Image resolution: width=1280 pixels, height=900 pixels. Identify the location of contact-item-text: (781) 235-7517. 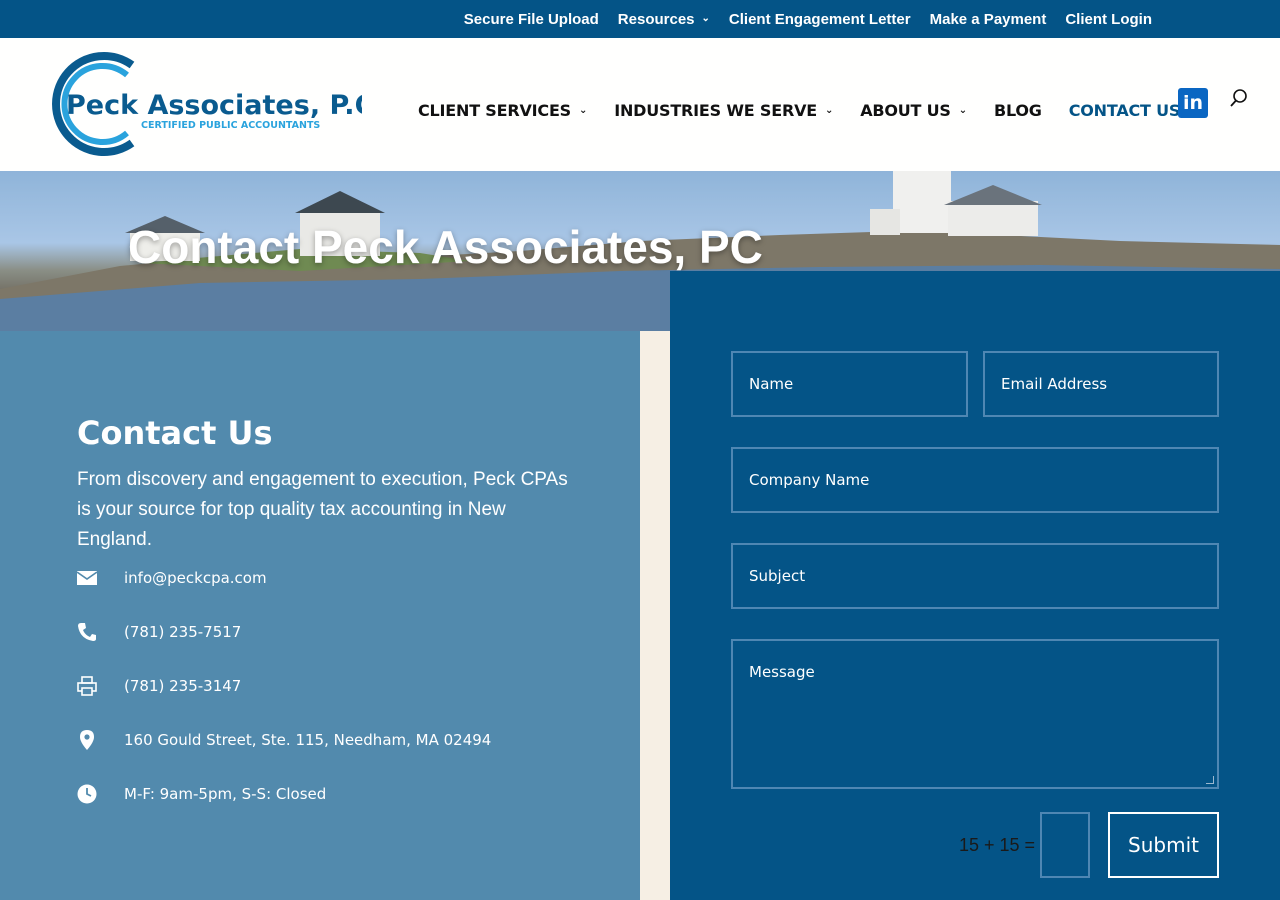
(183, 632).